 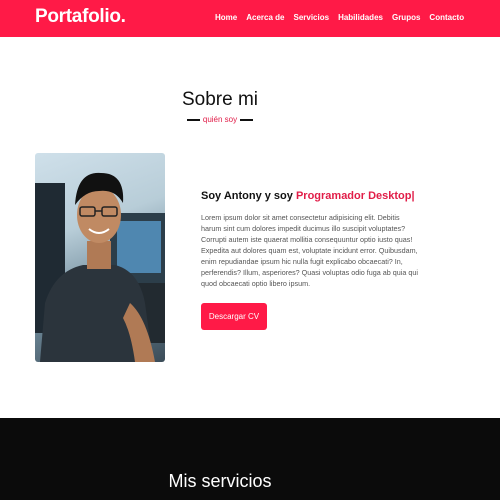 I want to click on nav-item-habilidades: Habilidades, so click(x=360, y=17).